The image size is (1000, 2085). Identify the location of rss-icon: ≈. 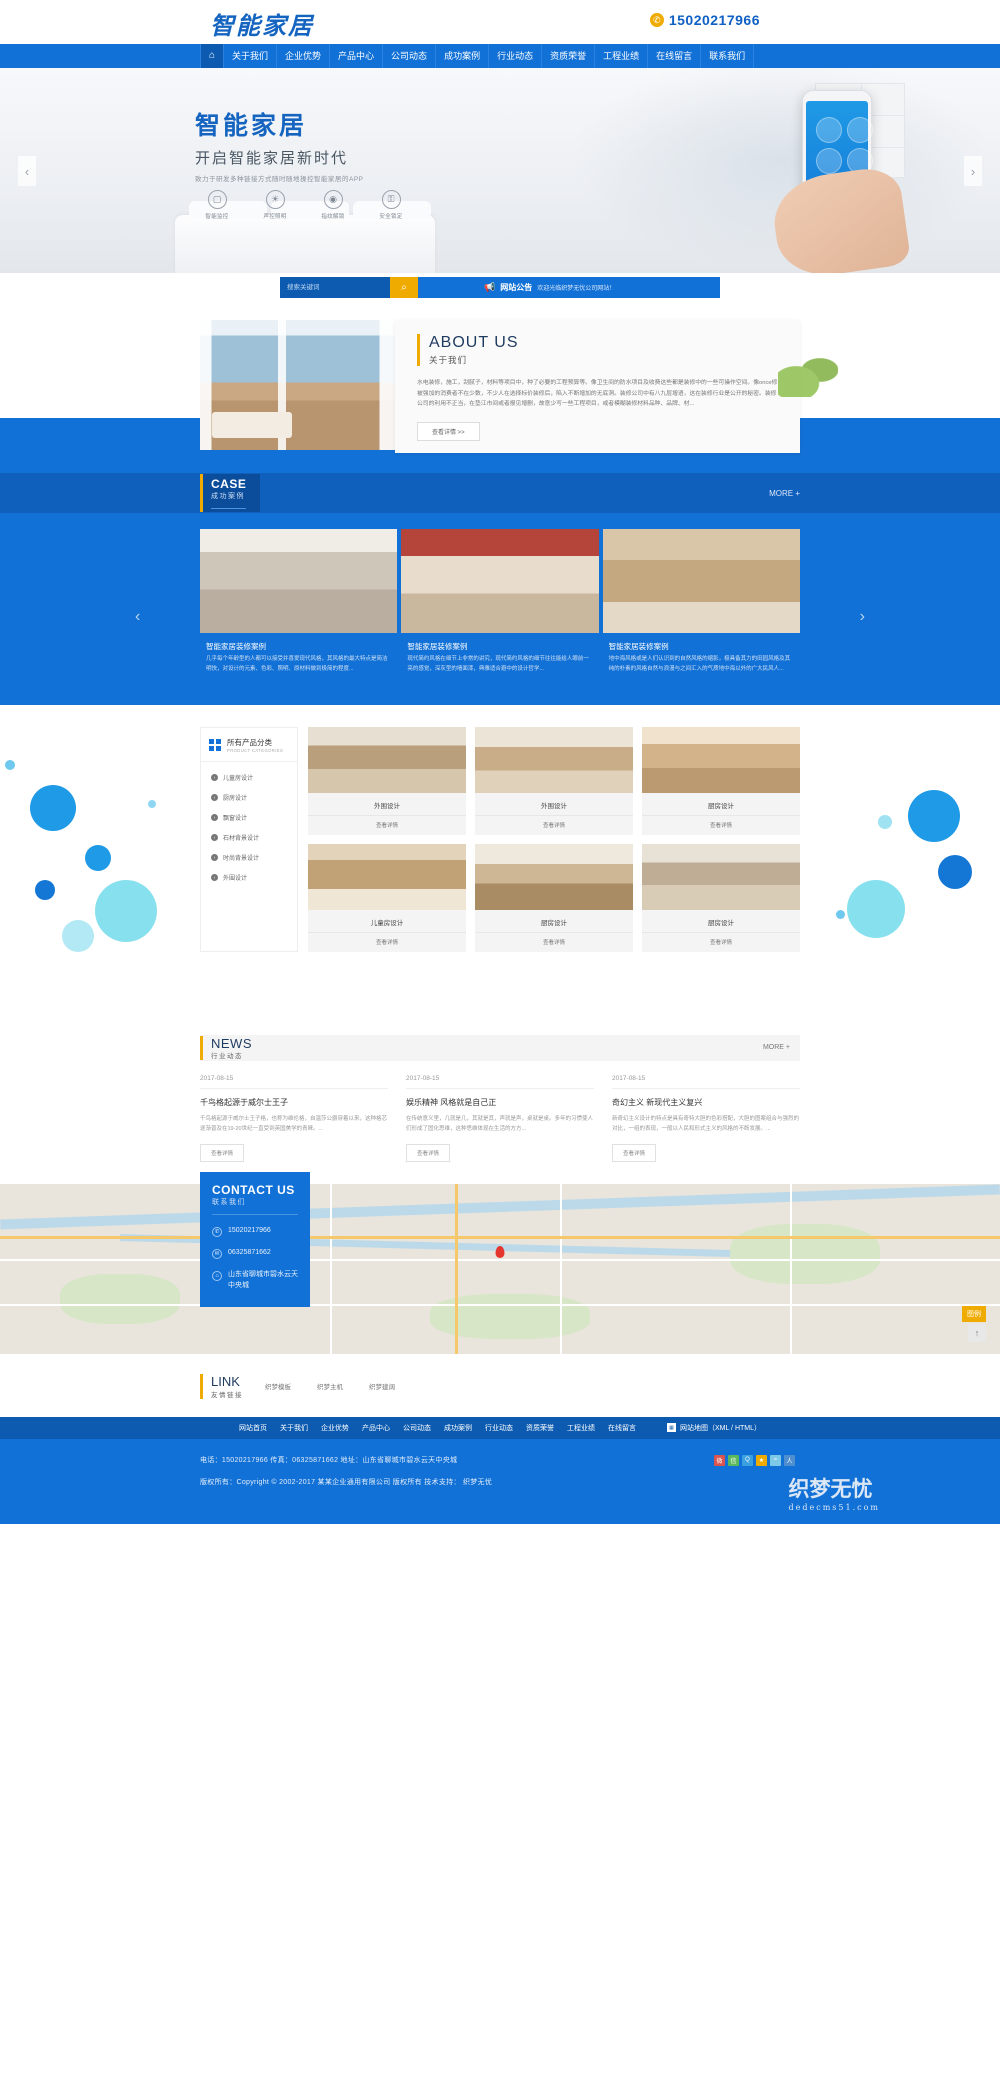
(775, 1460).